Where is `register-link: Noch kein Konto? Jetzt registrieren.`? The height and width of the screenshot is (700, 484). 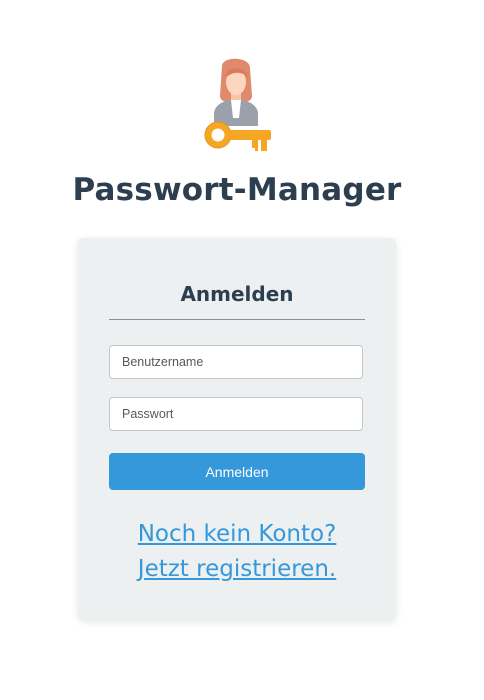
register-link: Noch kein Konto? Jetzt registrieren. is located at coordinates (237, 552).